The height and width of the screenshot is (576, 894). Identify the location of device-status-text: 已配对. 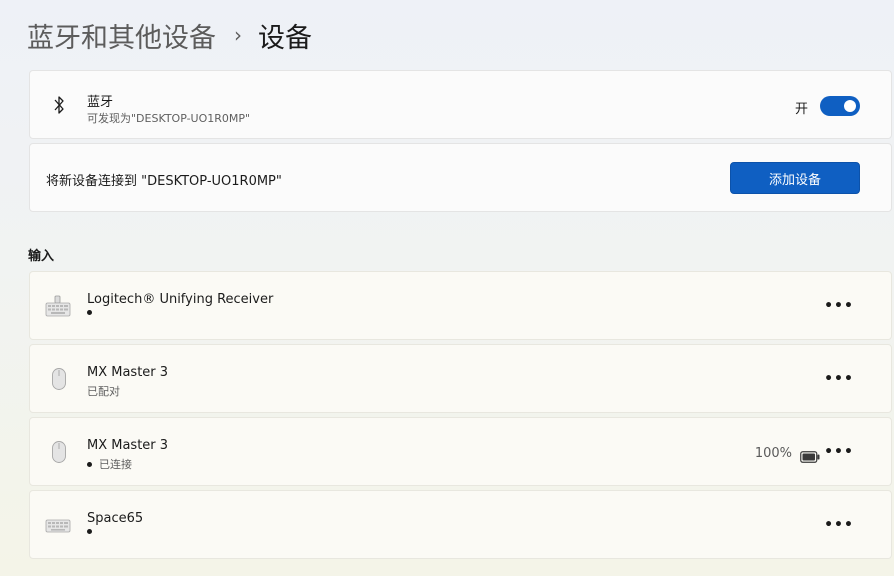
(103, 391).